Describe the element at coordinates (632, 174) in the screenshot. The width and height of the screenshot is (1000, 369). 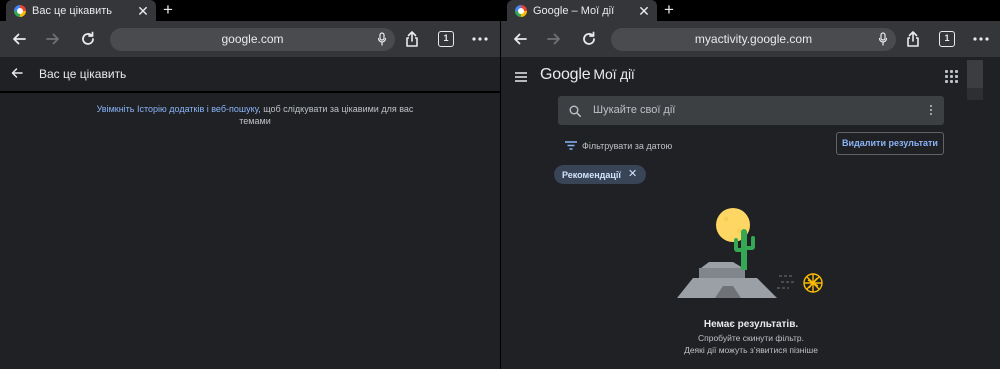
I see `chip-close-icon: ✕` at that location.